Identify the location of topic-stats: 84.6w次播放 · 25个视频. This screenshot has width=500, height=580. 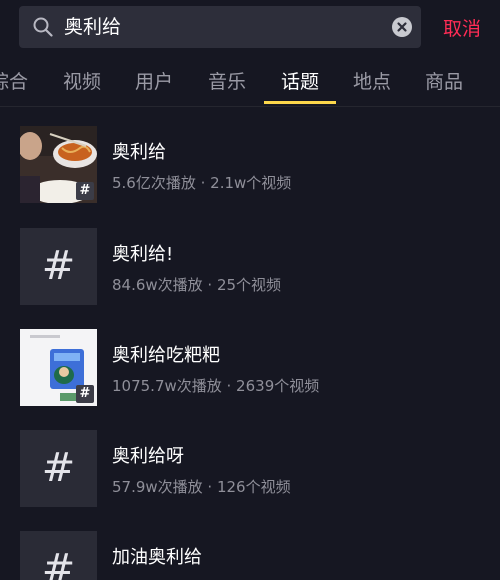
(197, 285).